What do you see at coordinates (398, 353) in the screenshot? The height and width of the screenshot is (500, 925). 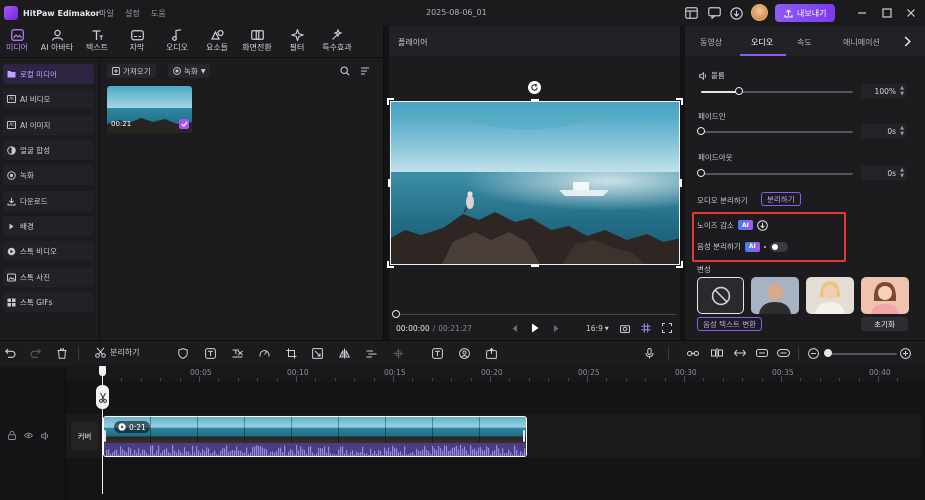 I see `freeze-icon` at bounding box center [398, 353].